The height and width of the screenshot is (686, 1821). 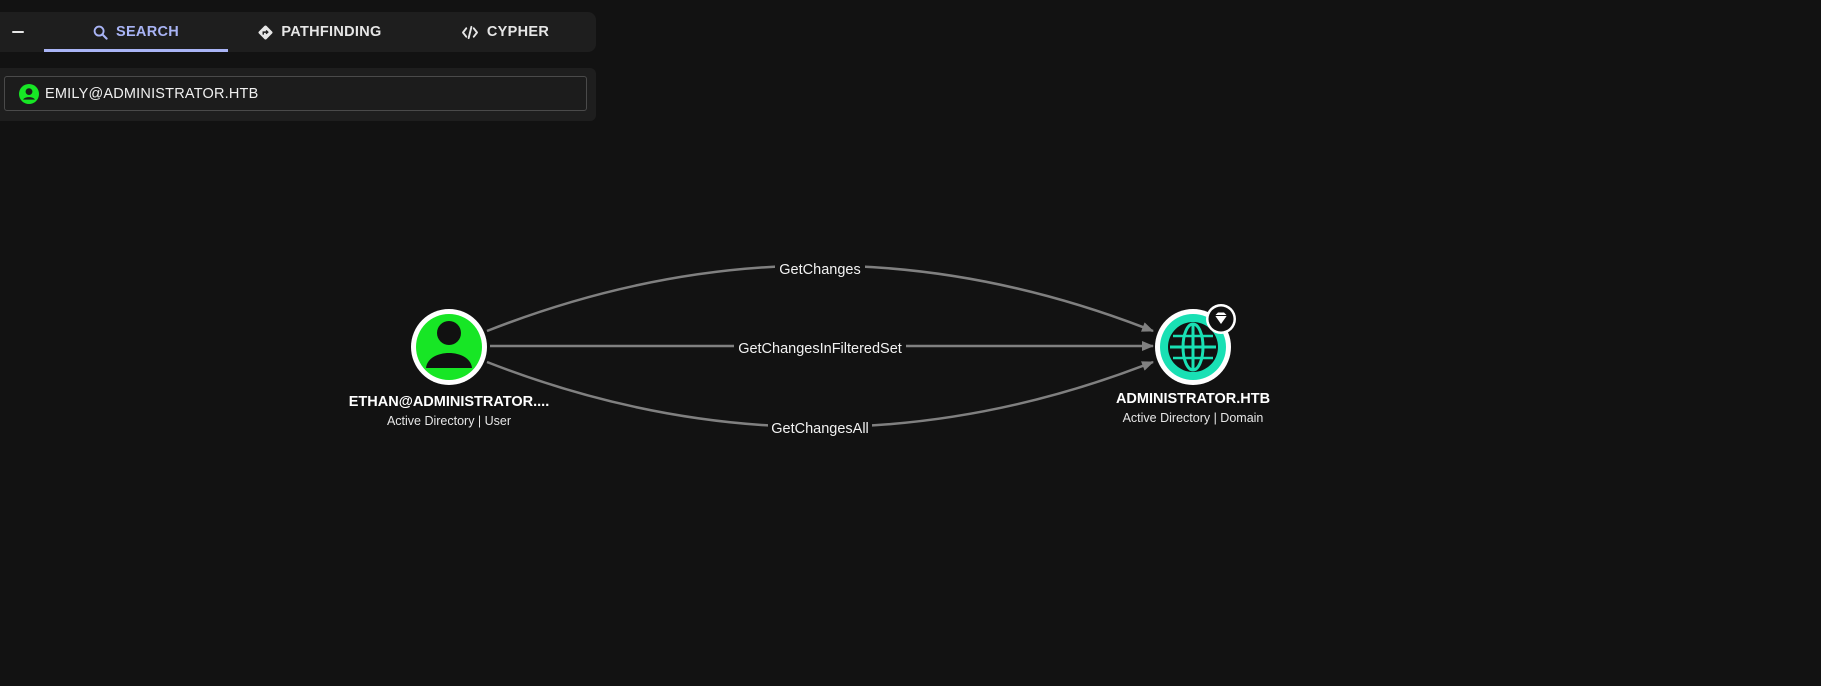 I want to click on graph-edge-getchangesinfilteredset: GetChangesInFilteredSet, so click(x=822, y=348).